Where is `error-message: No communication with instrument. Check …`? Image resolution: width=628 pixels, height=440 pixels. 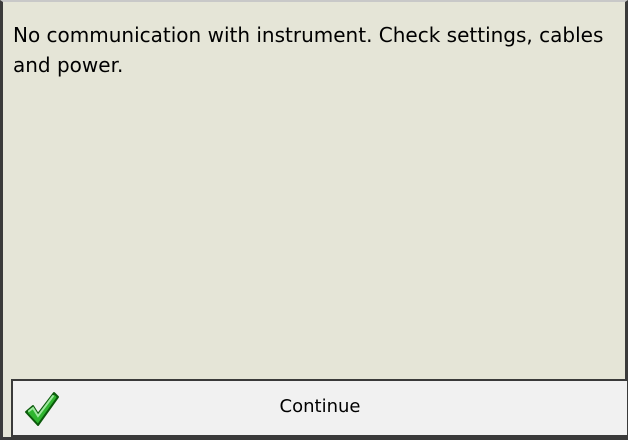
error-message: No communication with instrument. Check … is located at coordinates (308, 50).